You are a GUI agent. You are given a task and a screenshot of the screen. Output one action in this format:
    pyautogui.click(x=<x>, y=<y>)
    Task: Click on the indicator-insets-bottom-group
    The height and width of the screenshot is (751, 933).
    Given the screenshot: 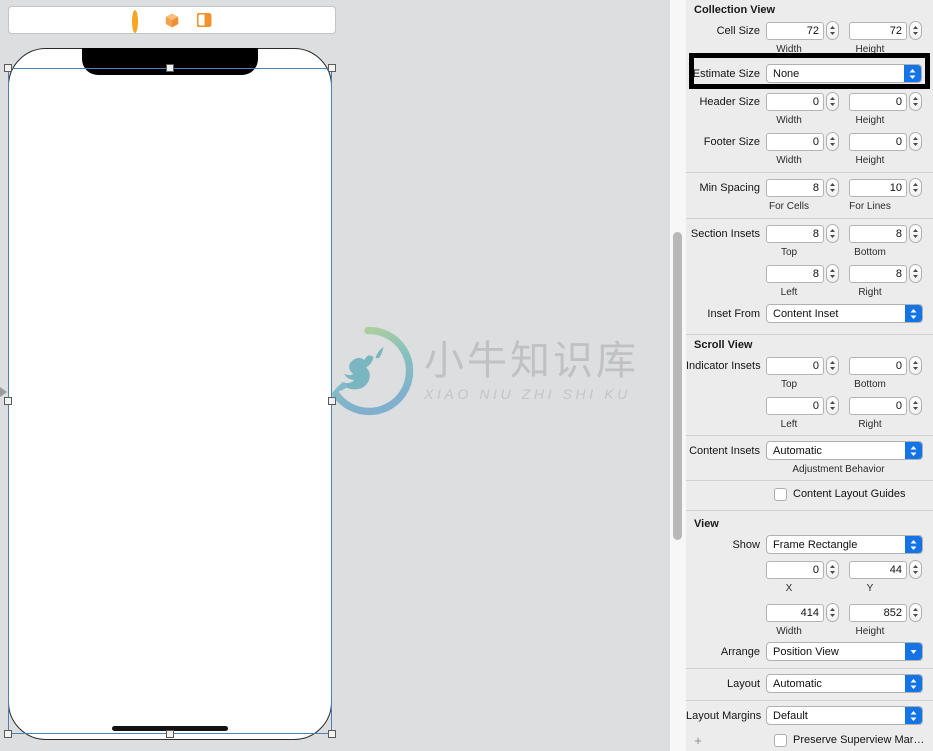 What is the action you would take?
    pyautogui.click(x=885, y=365)
    